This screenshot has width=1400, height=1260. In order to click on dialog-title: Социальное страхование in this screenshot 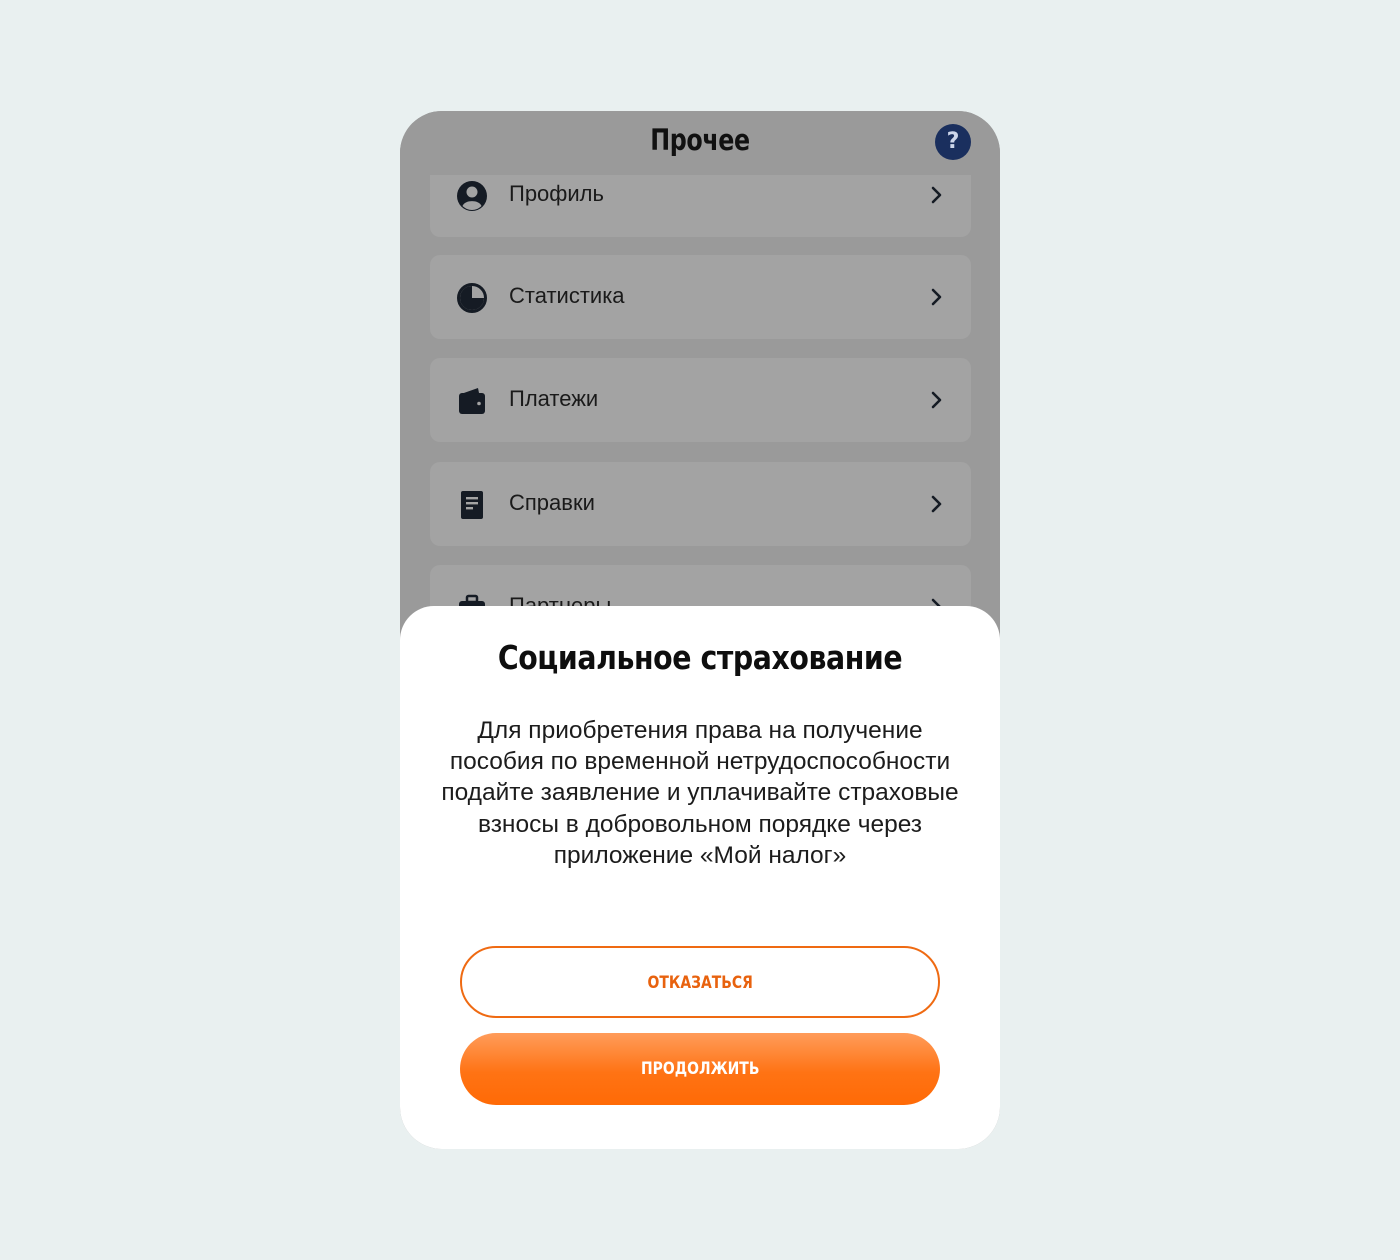, I will do `click(700, 657)`.